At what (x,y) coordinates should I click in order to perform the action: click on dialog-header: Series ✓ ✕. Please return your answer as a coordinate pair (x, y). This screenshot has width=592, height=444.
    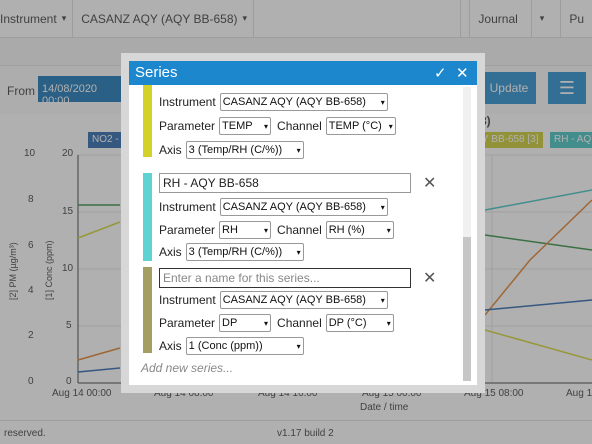
    Looking at the image, I should click on (303, 73).